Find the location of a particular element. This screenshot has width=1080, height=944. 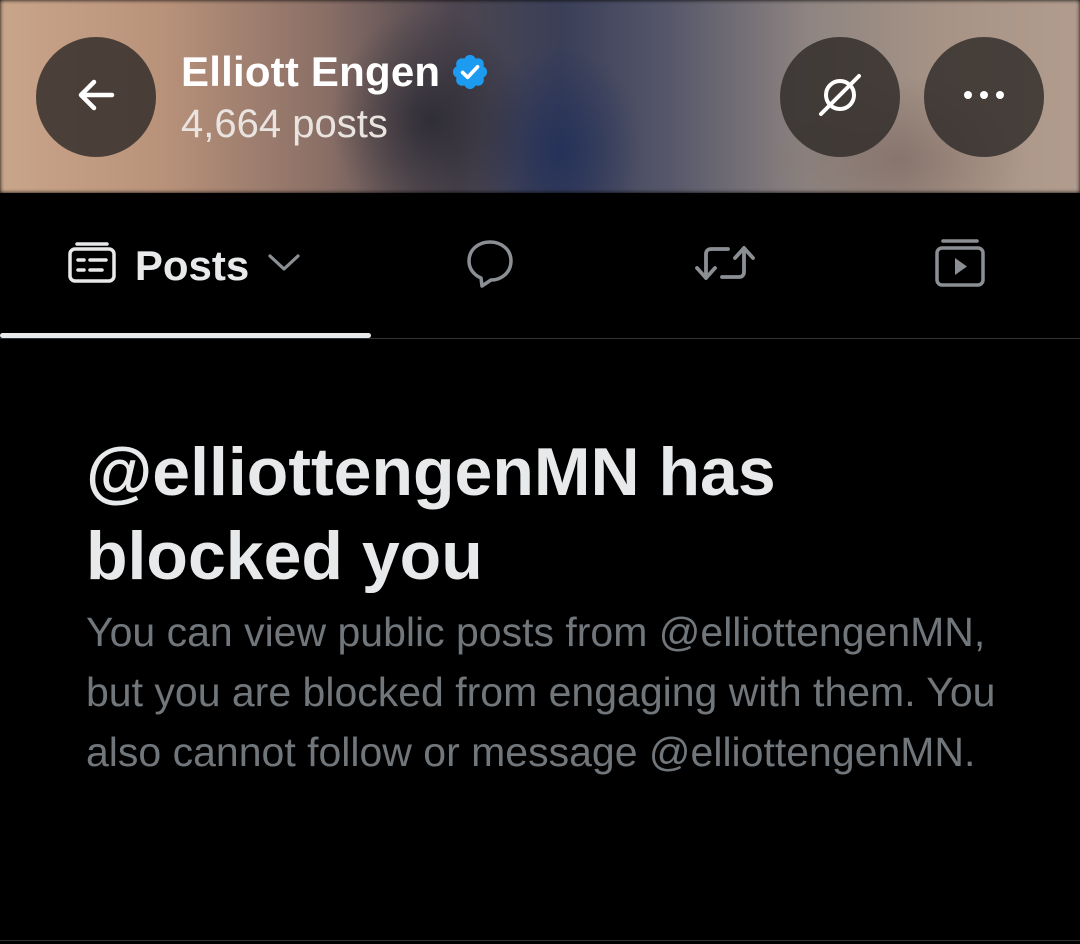

verified-badge-icon is located at coordinates (470, 72).